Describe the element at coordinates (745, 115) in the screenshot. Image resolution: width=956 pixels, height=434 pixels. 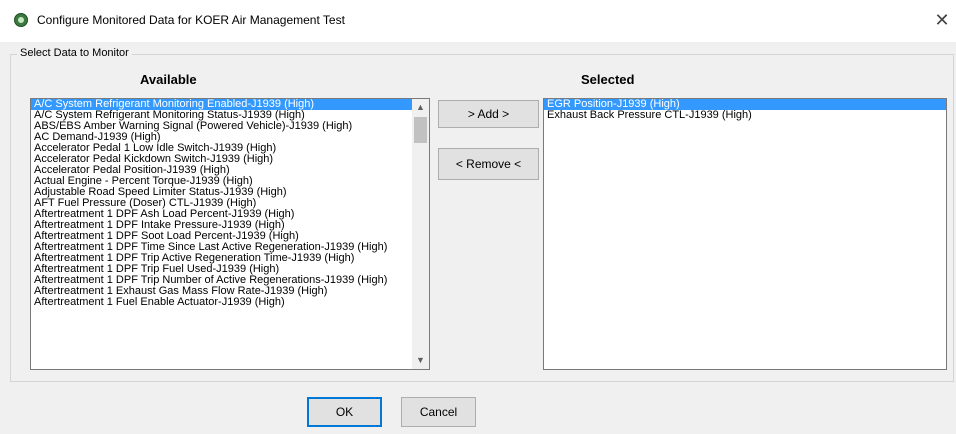
I see `list-item: Exhaust Back Pressure CTL-J1939 (High)` at that location.